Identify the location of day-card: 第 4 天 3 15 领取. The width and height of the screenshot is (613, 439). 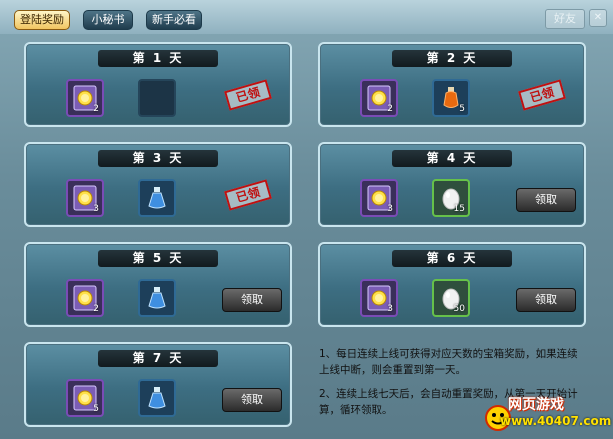
(452, 184).